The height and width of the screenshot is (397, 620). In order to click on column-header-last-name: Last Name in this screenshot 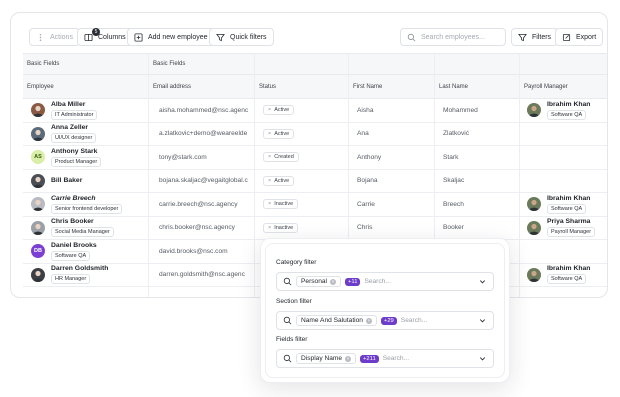, I will do `click(453, 87)`.